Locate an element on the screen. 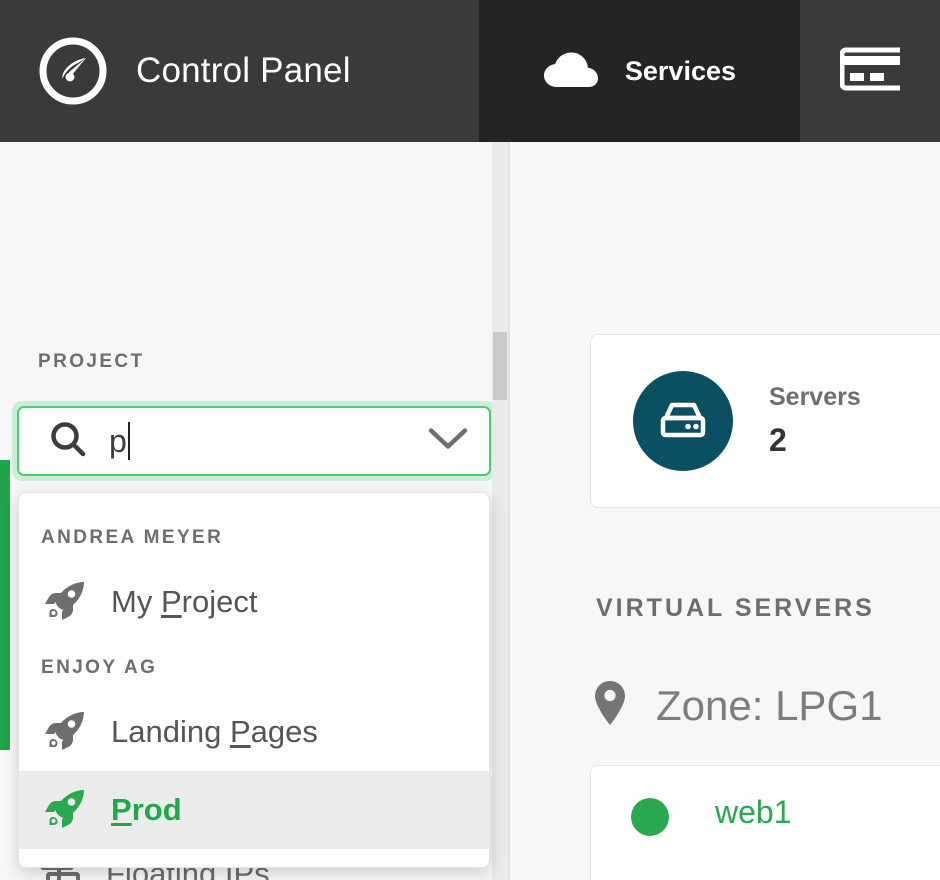 This screenshot has width=940, height=880. credit-card-icon is located at coordinates (877, 71).